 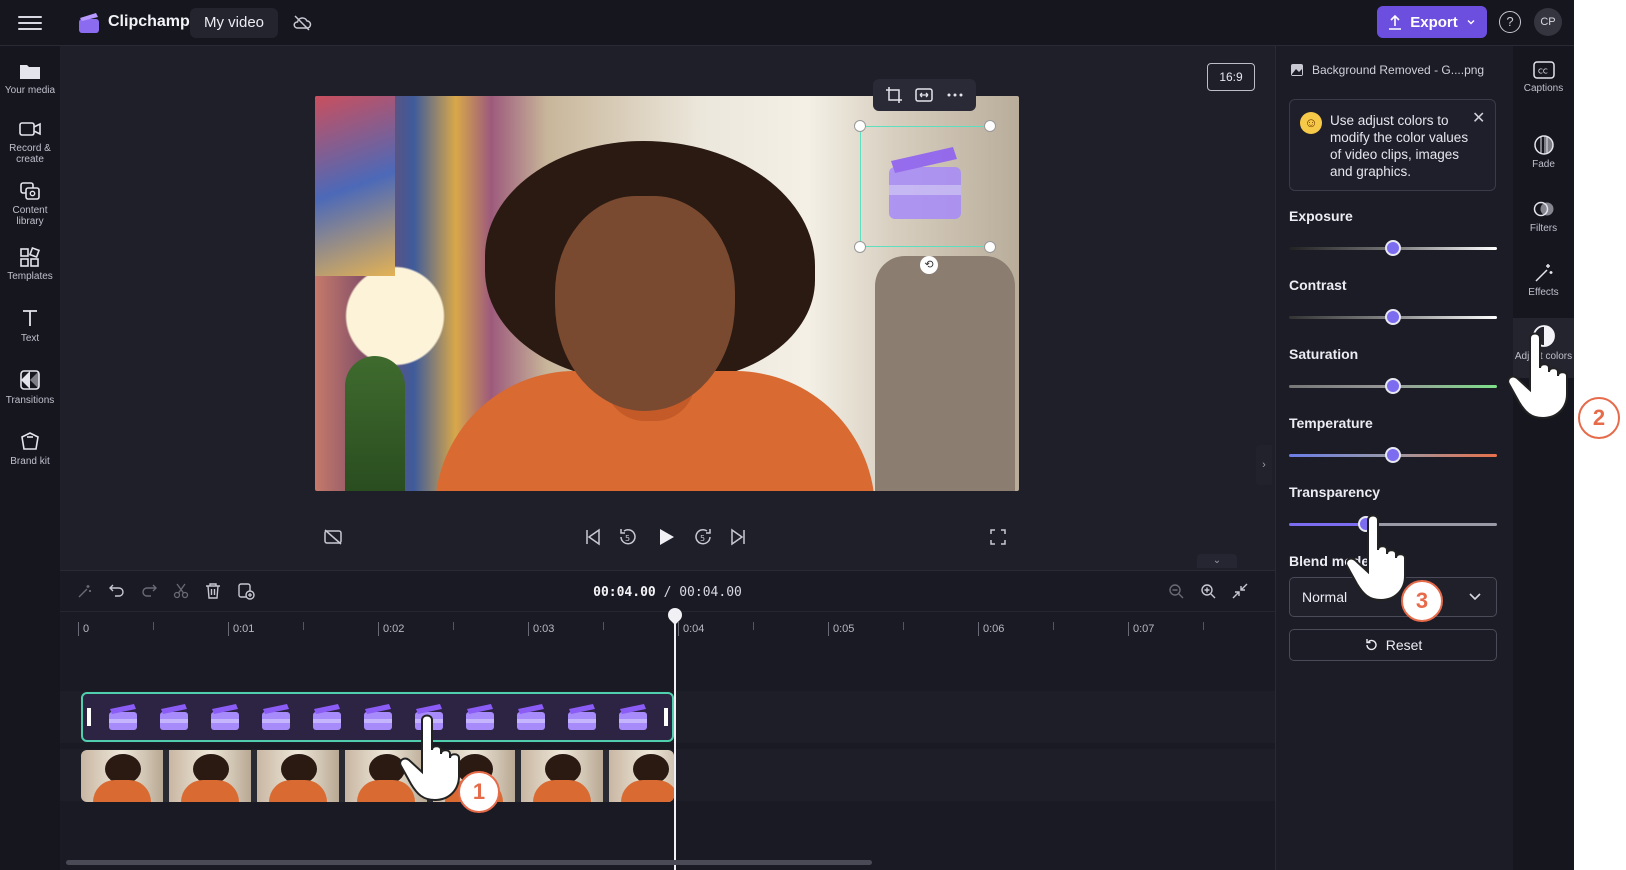 I want to click on sidebar-item-text: Text, so click(x=30, y=325).